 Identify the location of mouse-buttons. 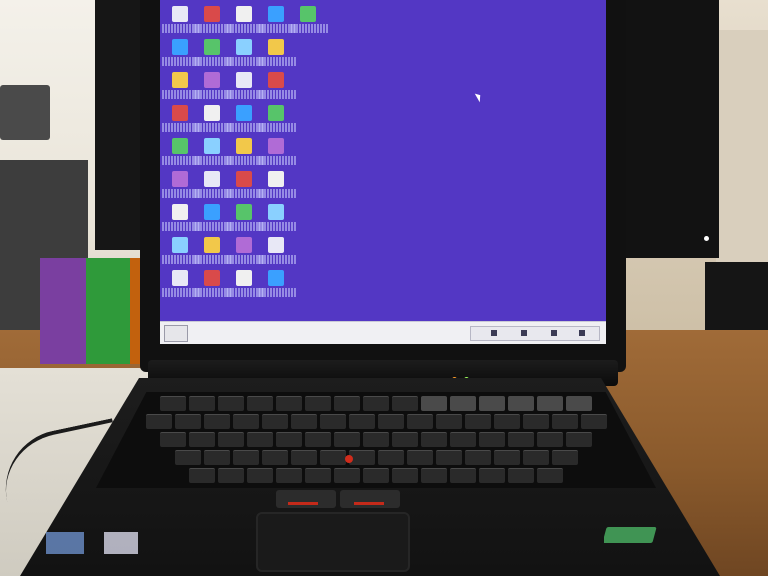
(340, 499).